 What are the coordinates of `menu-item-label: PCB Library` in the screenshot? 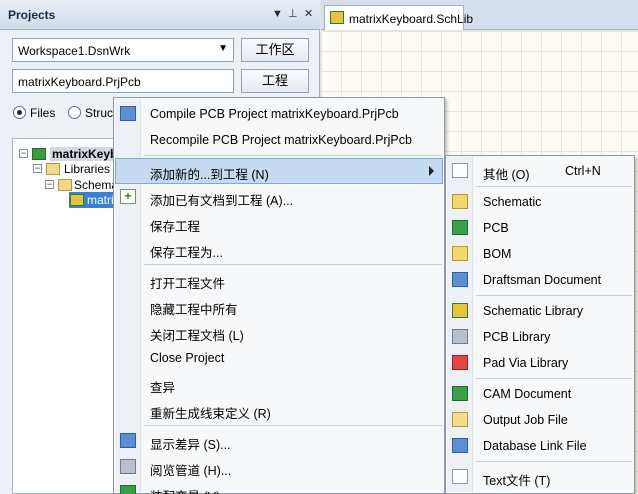 It's located at (517, 337).